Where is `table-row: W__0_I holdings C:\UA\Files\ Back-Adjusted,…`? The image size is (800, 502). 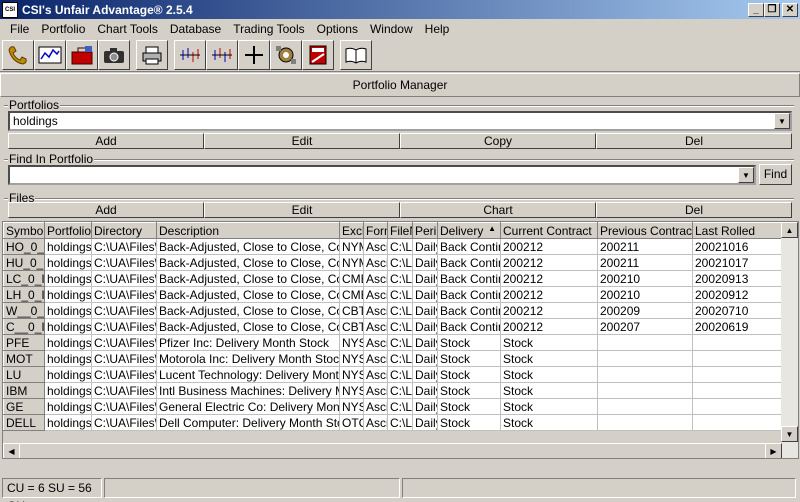 table-row: W__0_I holdings C:\UA\Files\ Back-Adjusted,… is located at coordinates (393, 310).